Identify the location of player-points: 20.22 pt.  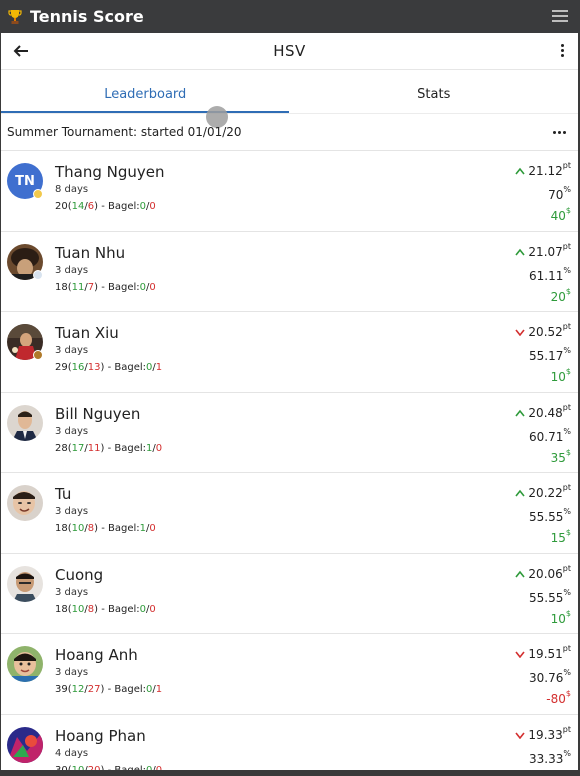
(543, 491).